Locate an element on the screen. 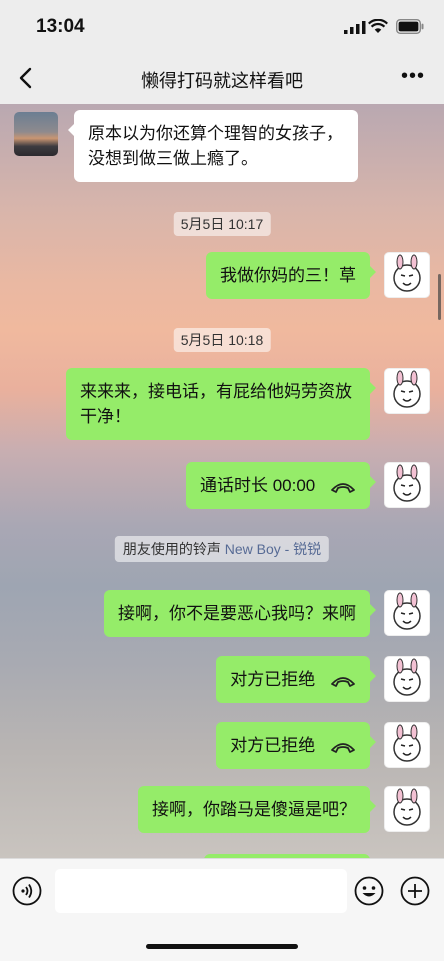 This screenshot has height=961, width=444. call-record-bubble: 通话时长 00:00 is located at coordinates (281, 485).